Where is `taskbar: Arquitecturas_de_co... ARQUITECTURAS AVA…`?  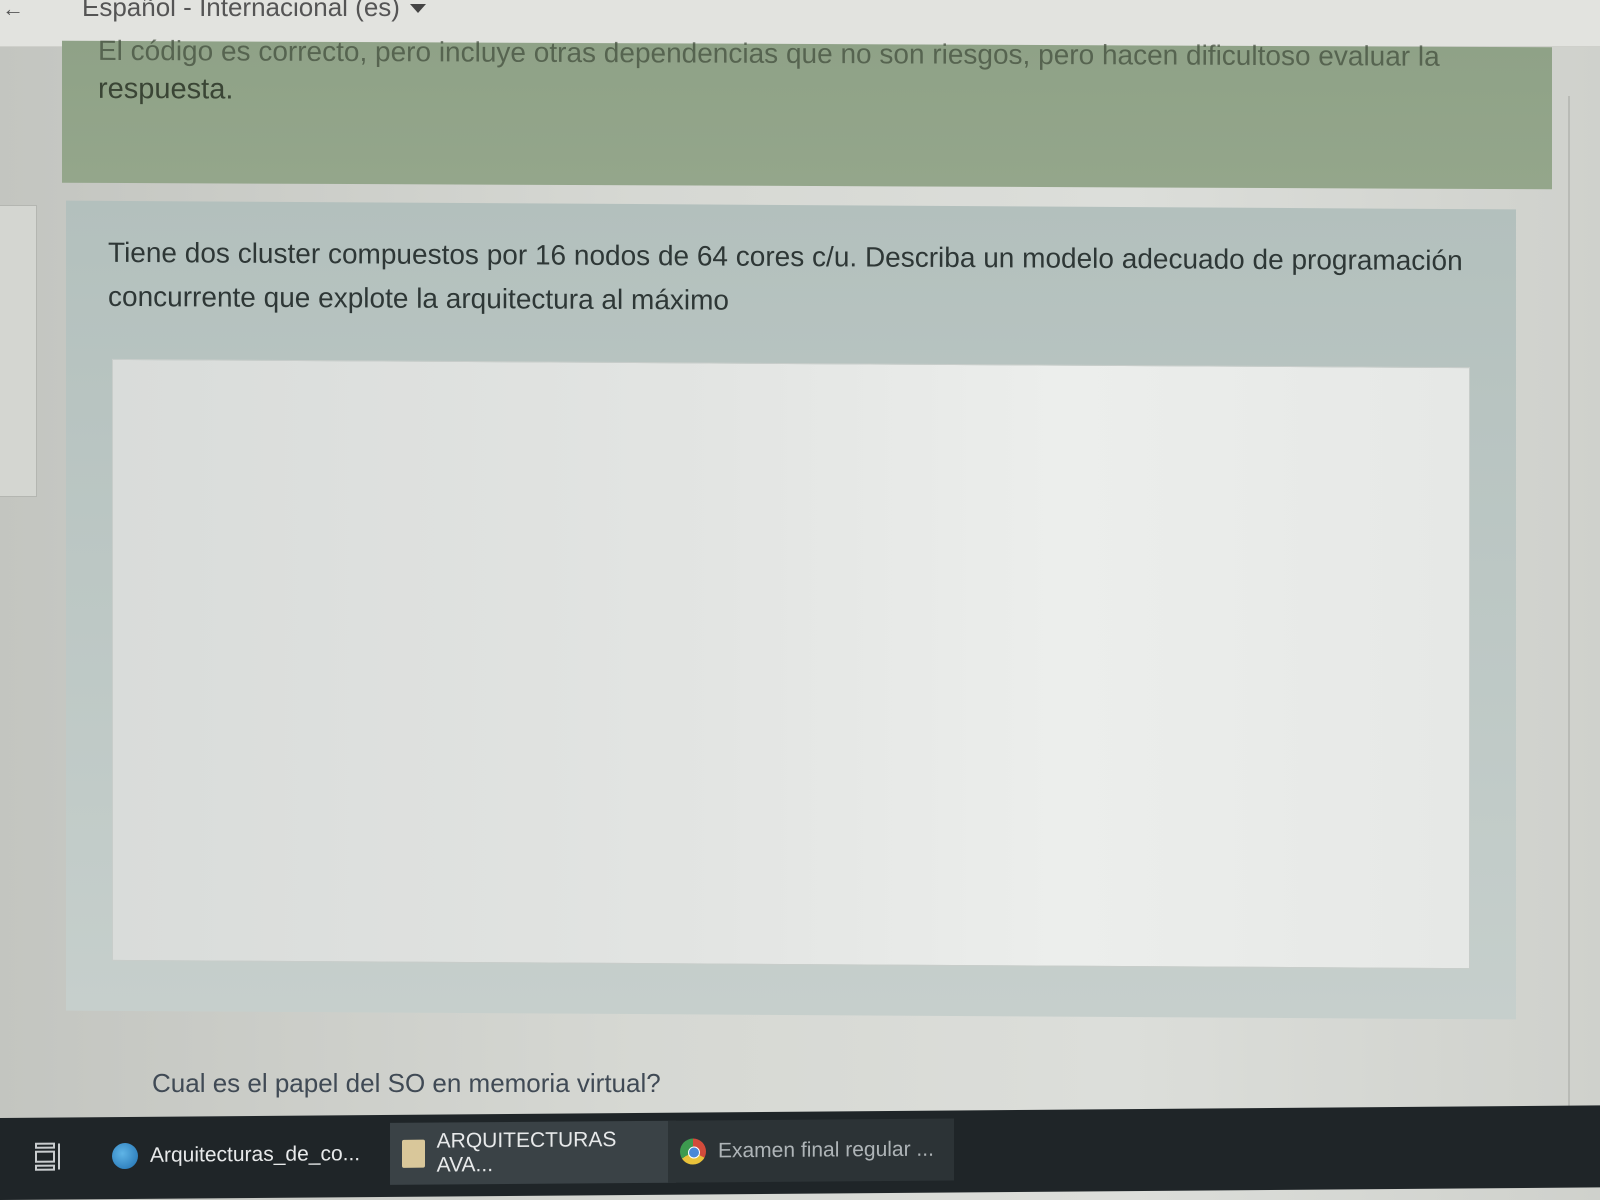
taskbar: Arquitecturas_de_co... ARQUITECTURAS AVA… is located at coordinates (800, 1152).